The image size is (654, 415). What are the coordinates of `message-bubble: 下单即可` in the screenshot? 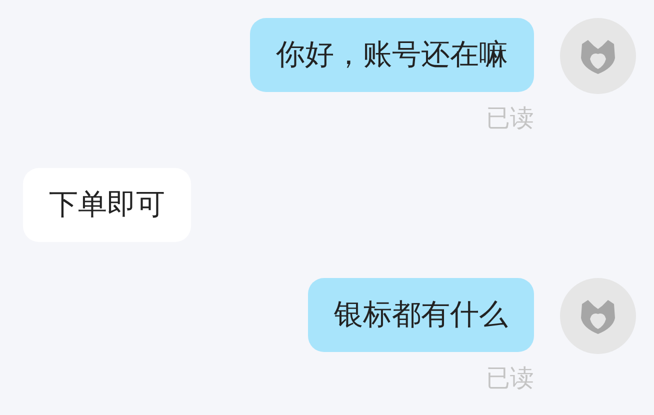 It's located at (107, 205).